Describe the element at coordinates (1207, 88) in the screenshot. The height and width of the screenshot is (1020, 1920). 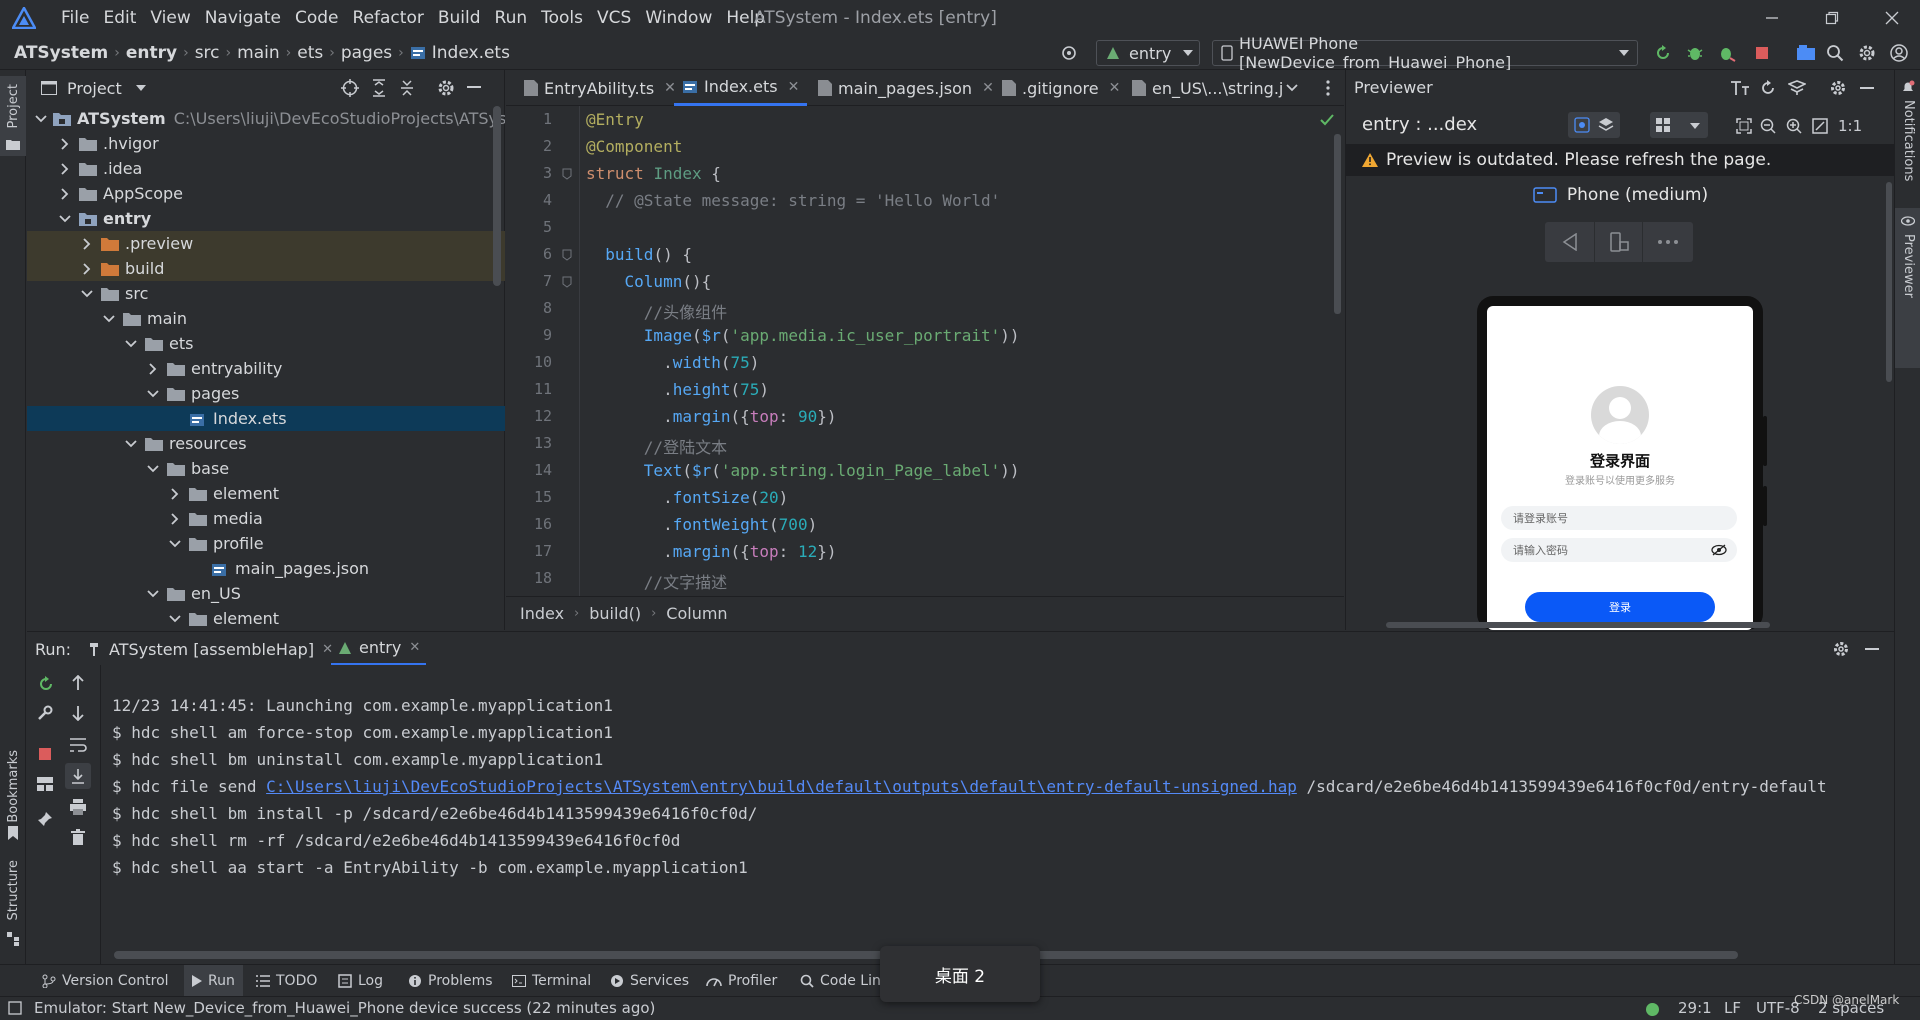
I see `tab-string-json: en_US\...\string.j` at that location.